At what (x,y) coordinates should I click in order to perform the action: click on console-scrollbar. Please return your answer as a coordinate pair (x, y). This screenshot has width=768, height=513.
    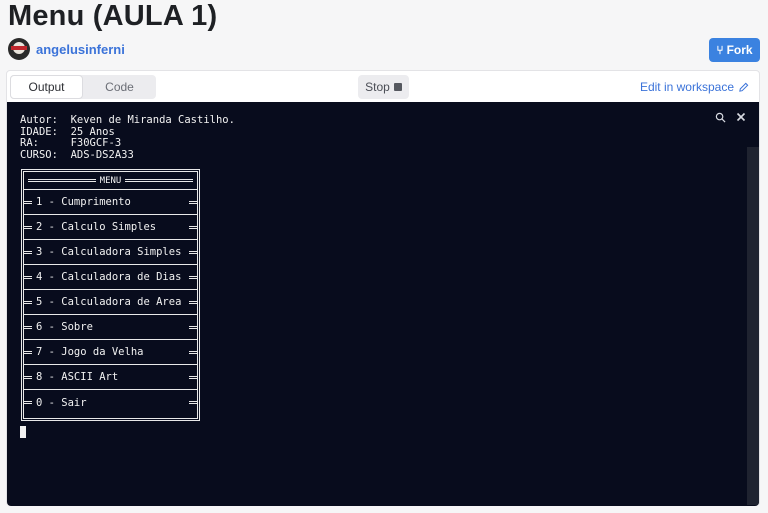
    Looking at the image, I should click on (753, 326).